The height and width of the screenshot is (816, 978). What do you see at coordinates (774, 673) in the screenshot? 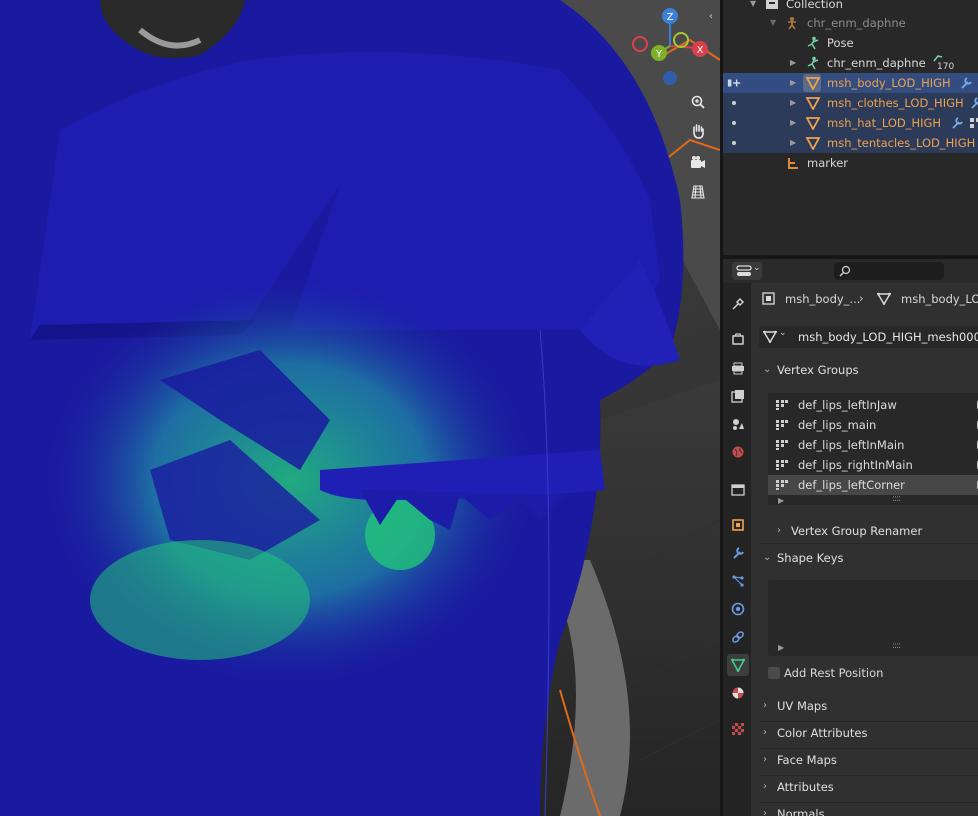
I see `add-rest-position-checkbox` at bounding box center [774, 673].